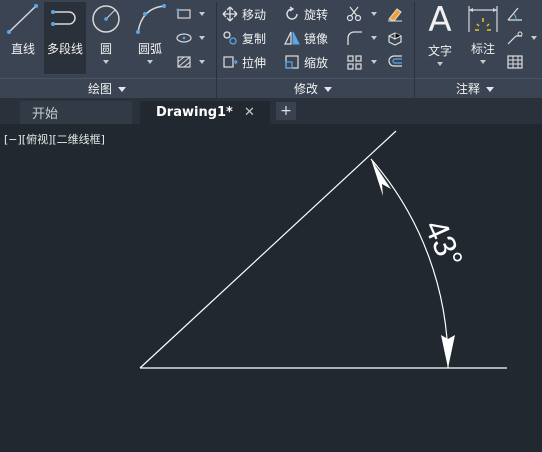 Image resolution: width=542 pixels, height=452 pixels. Describe the element at coordinates (514, 14) in the screenshot. I see `angular-leader-icon` at that location.